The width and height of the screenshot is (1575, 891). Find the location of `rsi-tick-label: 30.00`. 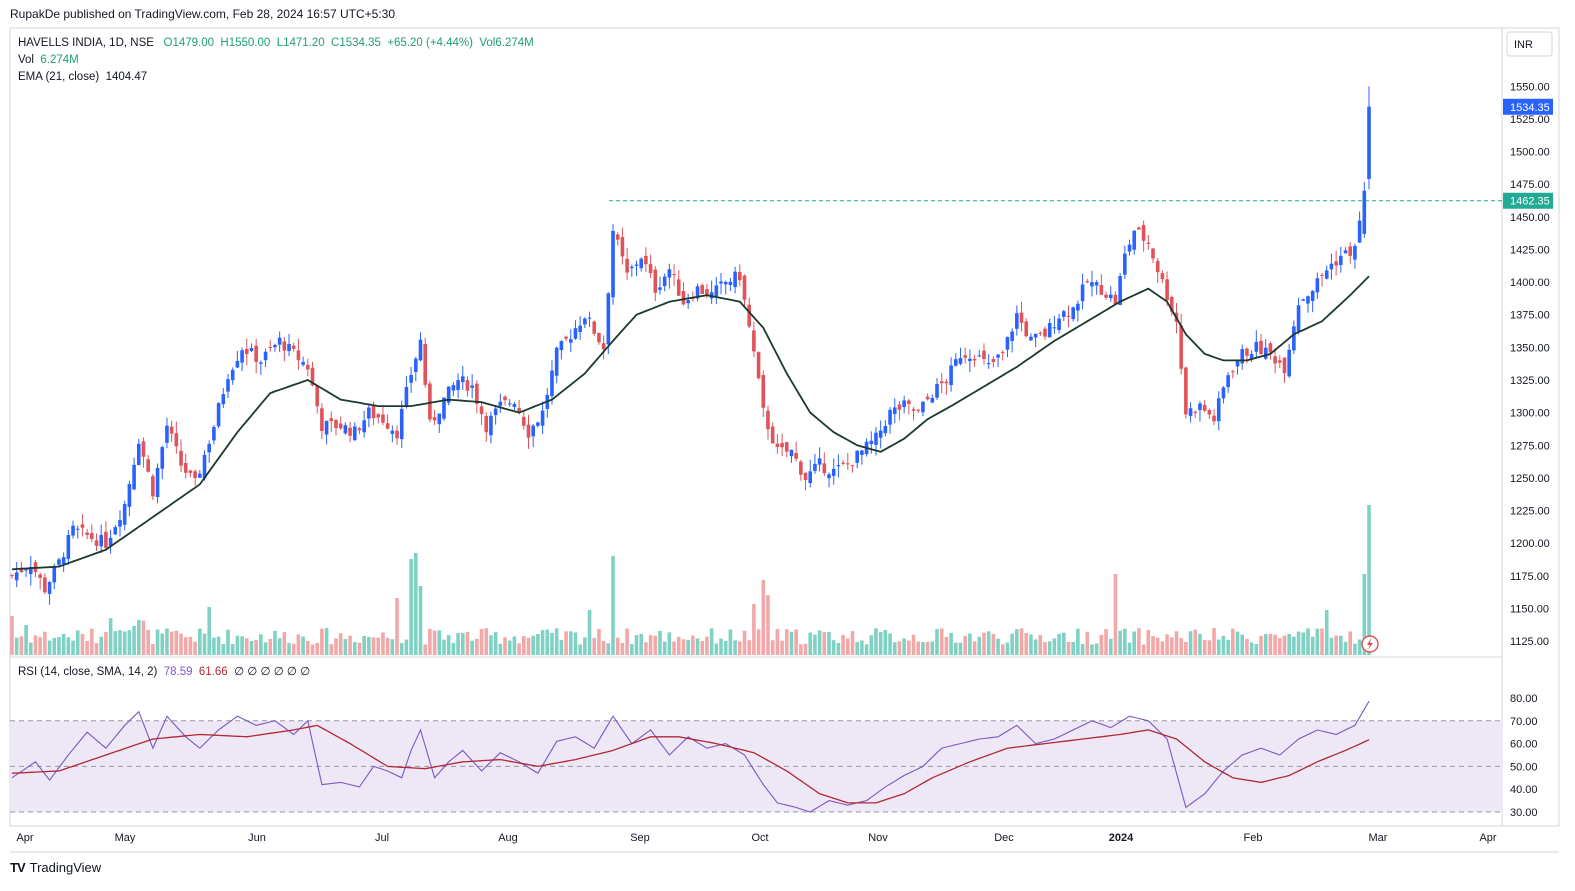

rsi-tick-label: 30.00 is located at coordinates (1524, 813).